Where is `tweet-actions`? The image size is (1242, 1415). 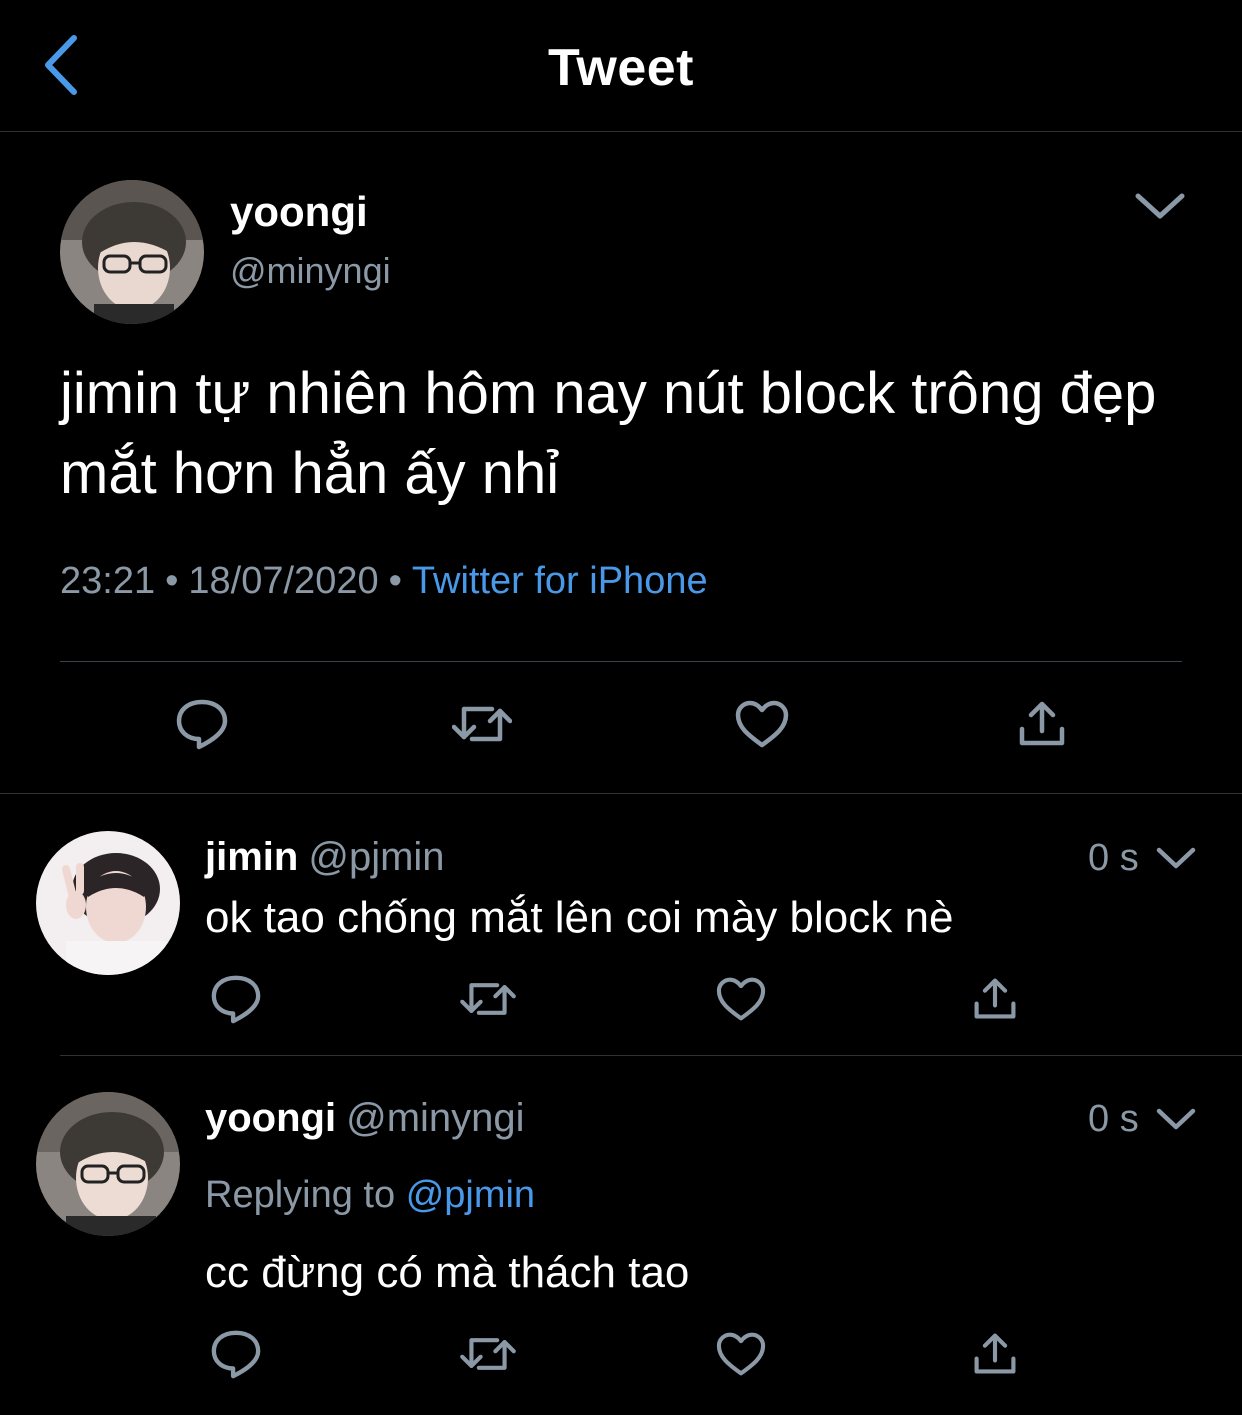
tweet-actions is located at coordinates (621, 730).